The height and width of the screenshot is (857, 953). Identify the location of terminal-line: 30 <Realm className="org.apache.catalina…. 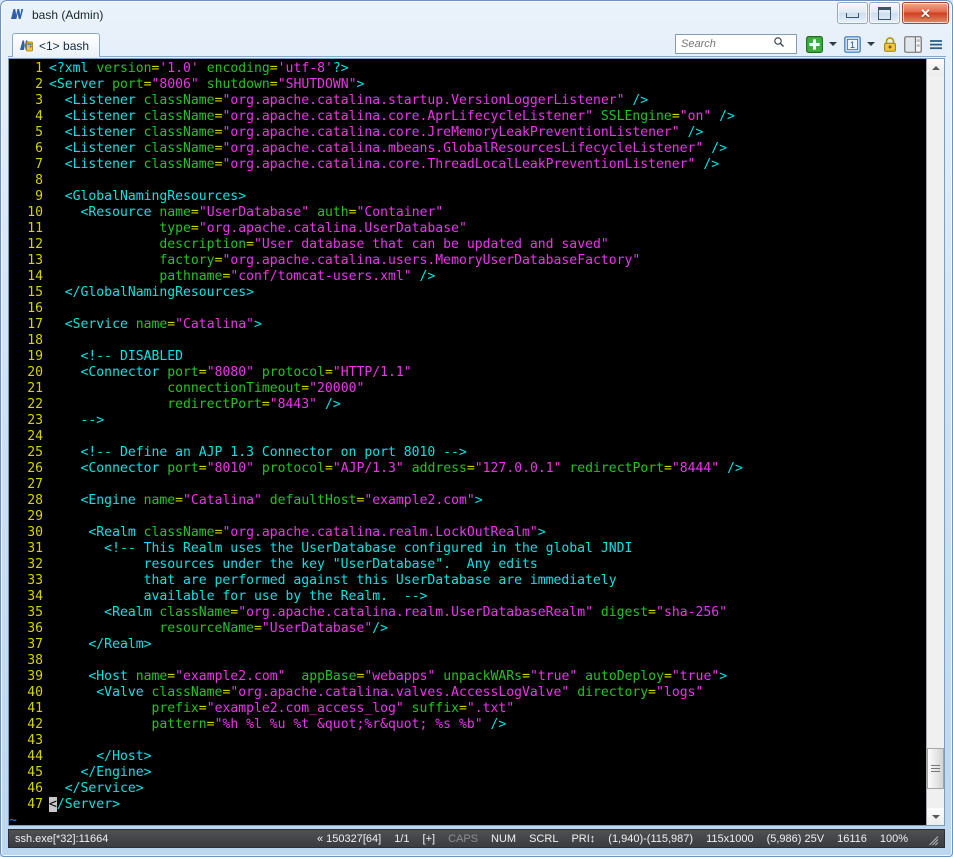
(467, 533).